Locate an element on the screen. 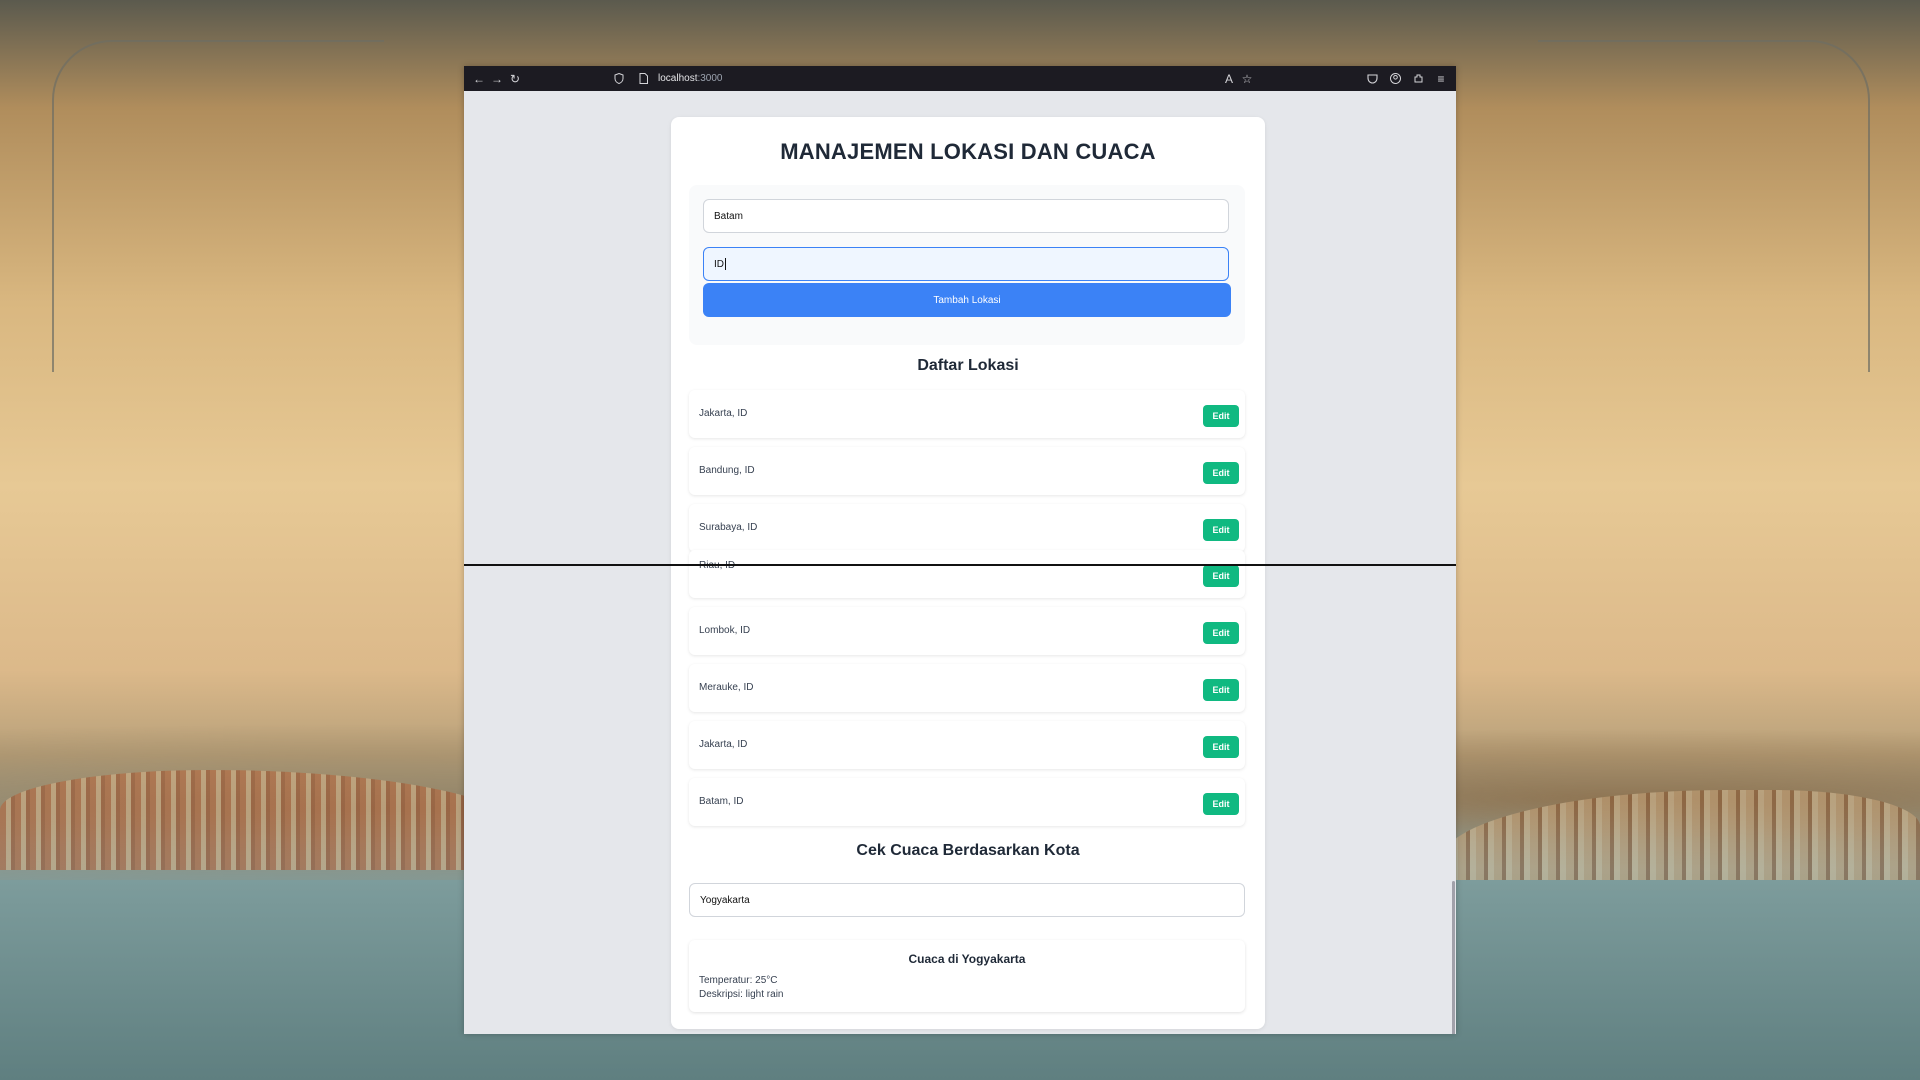  ornament-frame-right is located at coordinates (1704, 206).